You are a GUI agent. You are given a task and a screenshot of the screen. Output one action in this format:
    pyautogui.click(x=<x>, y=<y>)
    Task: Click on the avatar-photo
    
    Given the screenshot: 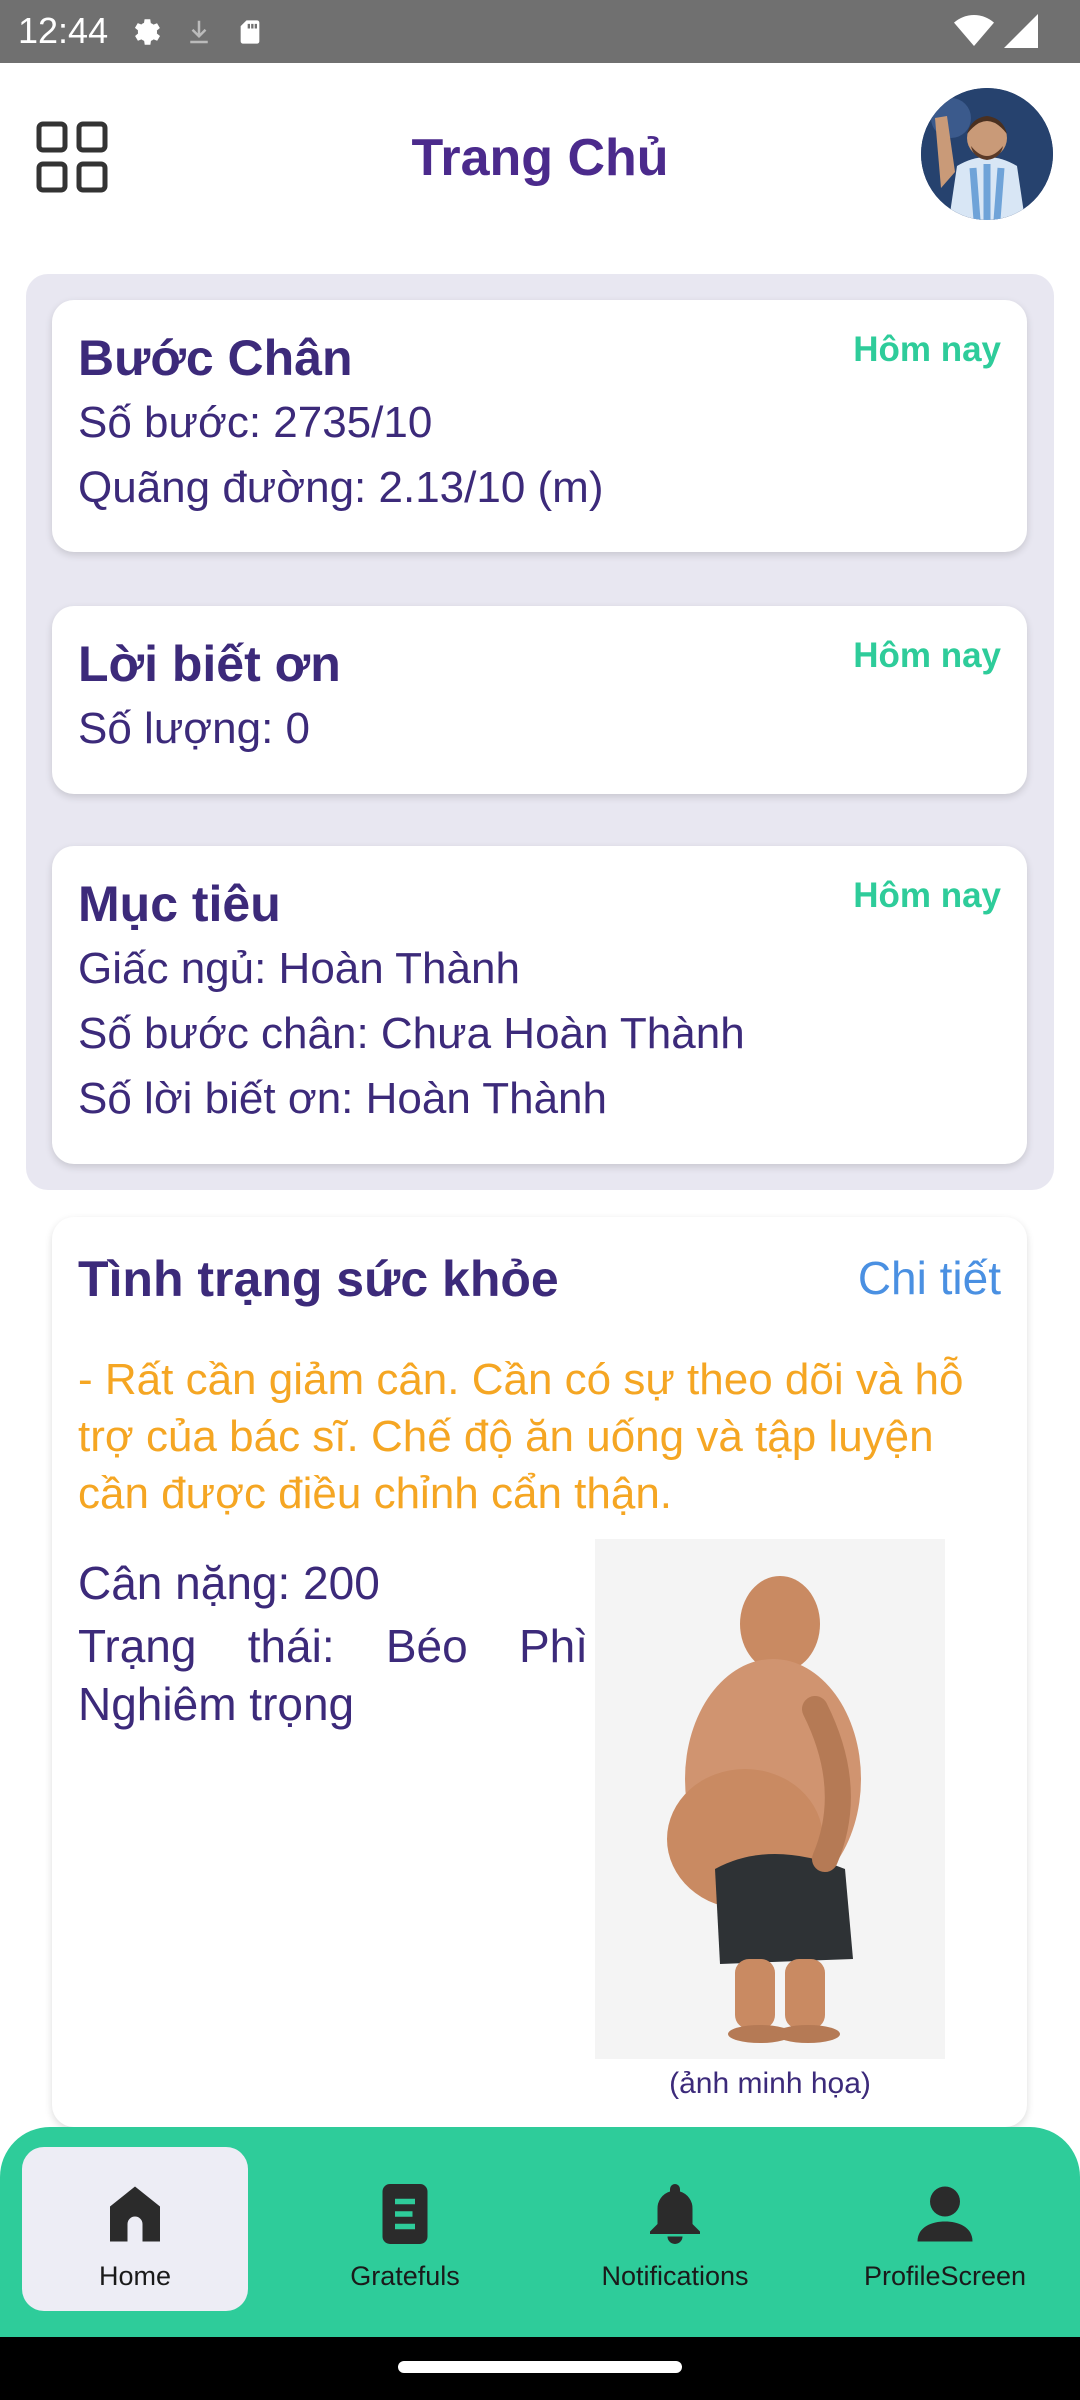 What is the action you would take?
    pyautogui.click(x=987, y=154)
    